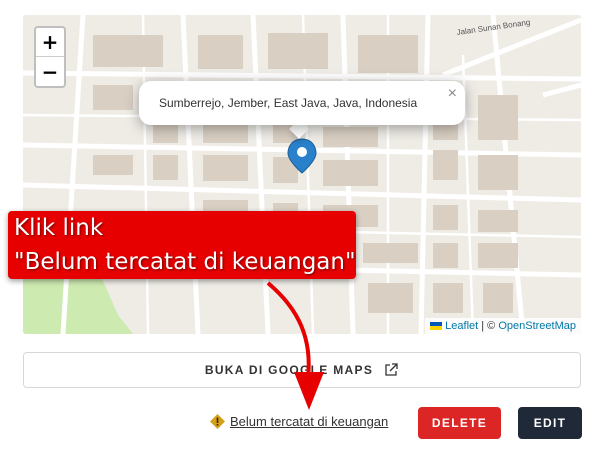 The width and height of the screenshot is (605, 459). I want to click on leaflet-link: Leaflet, so click(461, 326).